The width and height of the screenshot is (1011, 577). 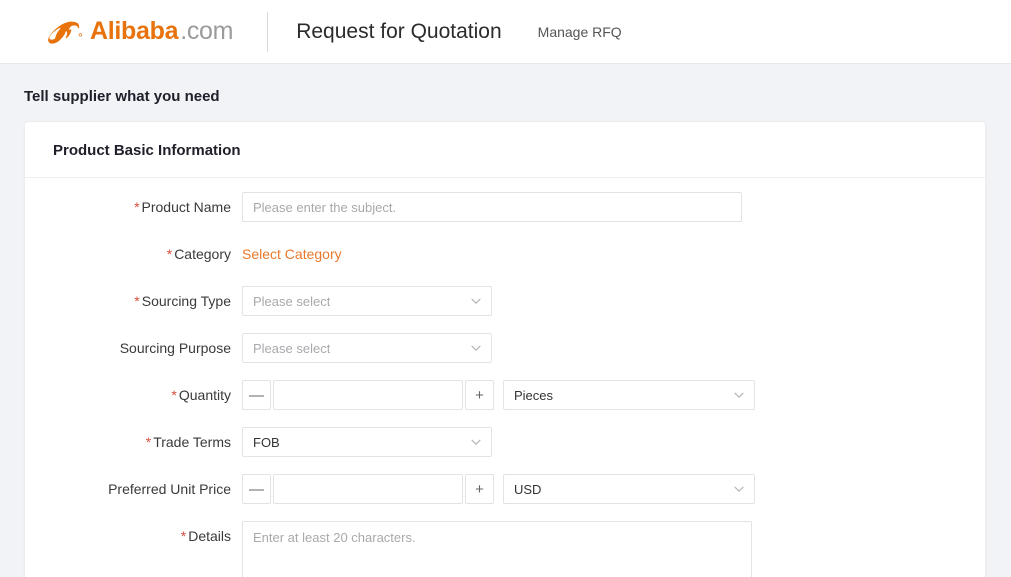 I want to click on quantity-stepper: — +, so click(x=368, y=395).